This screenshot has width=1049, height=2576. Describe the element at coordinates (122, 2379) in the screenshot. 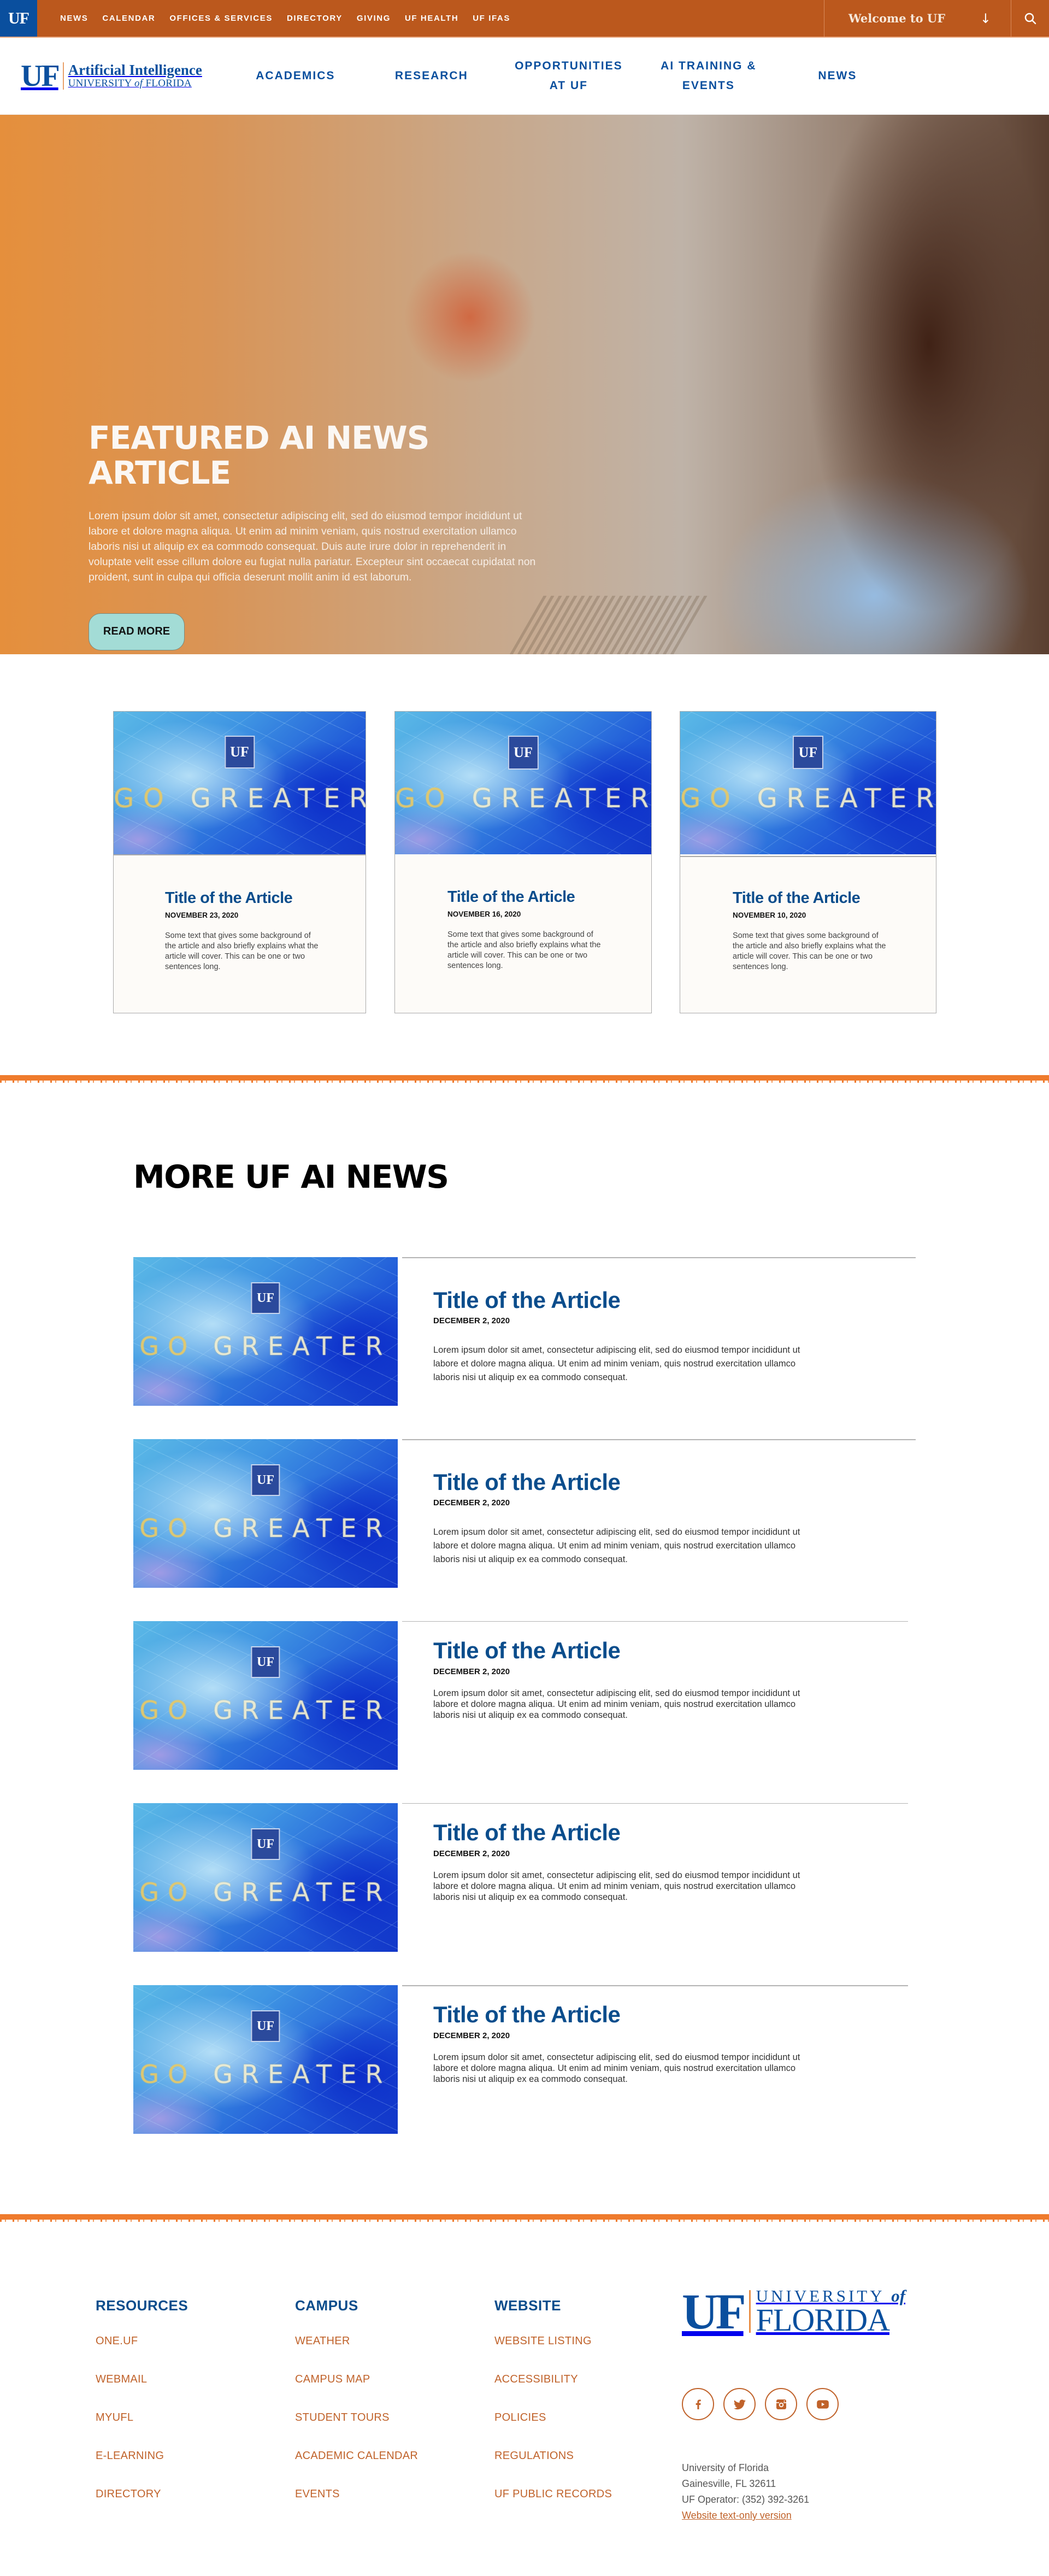

I see `footer-link: WEBMAIL` at that location.